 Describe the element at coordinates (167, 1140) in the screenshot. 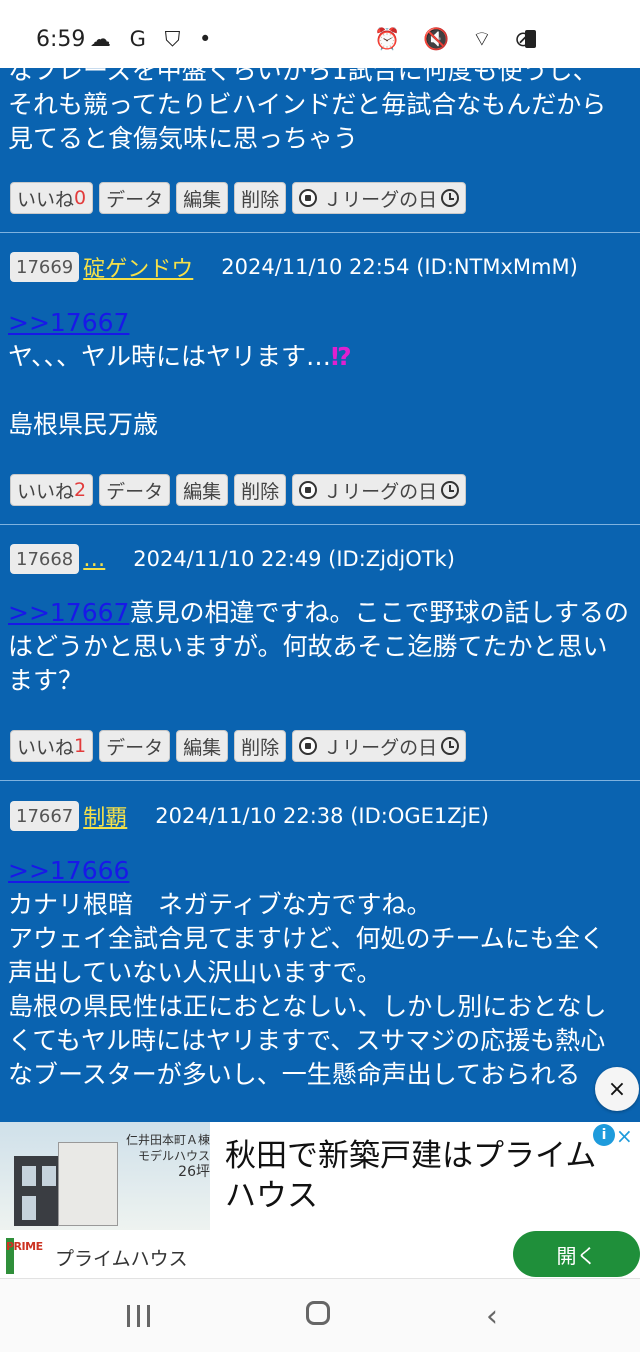

I see `ad-caption-line: 仁井田本町Ａ棟` at that location.